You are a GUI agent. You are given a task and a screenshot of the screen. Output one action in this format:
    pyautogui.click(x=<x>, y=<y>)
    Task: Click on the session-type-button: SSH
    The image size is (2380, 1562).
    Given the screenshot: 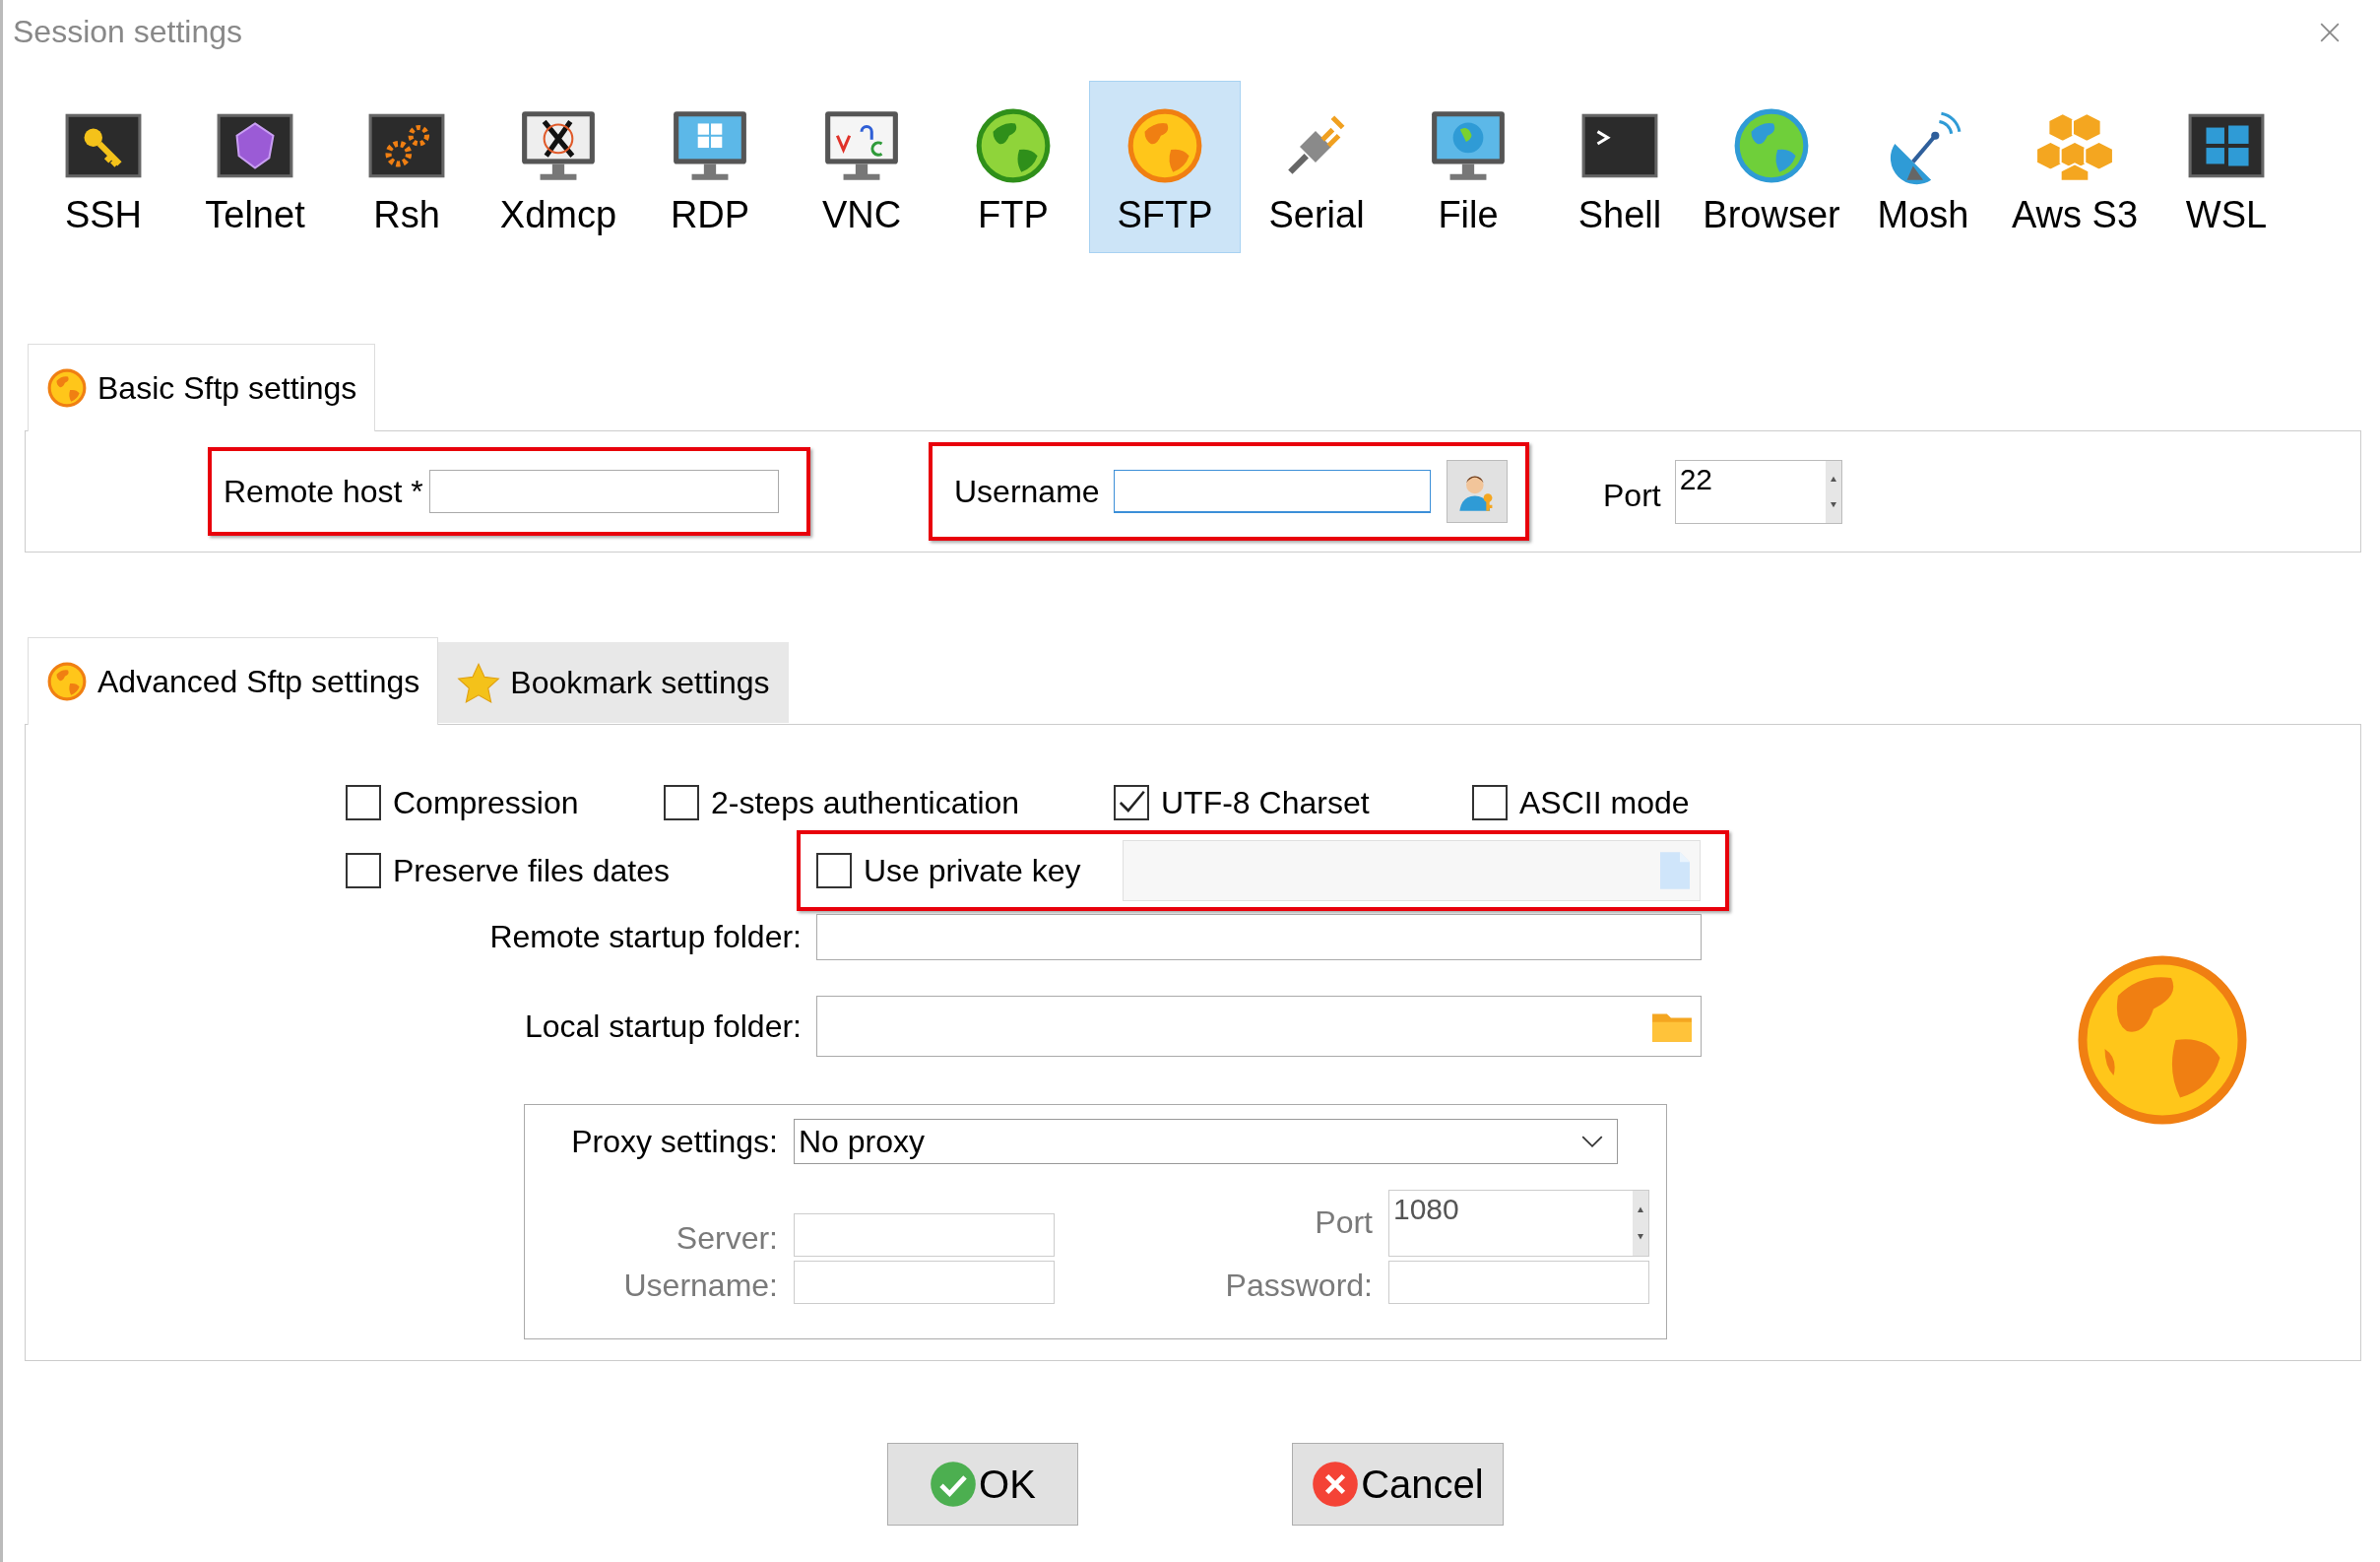 What is the action you would take?
    pyautogui.click(x=103, y=167)
    